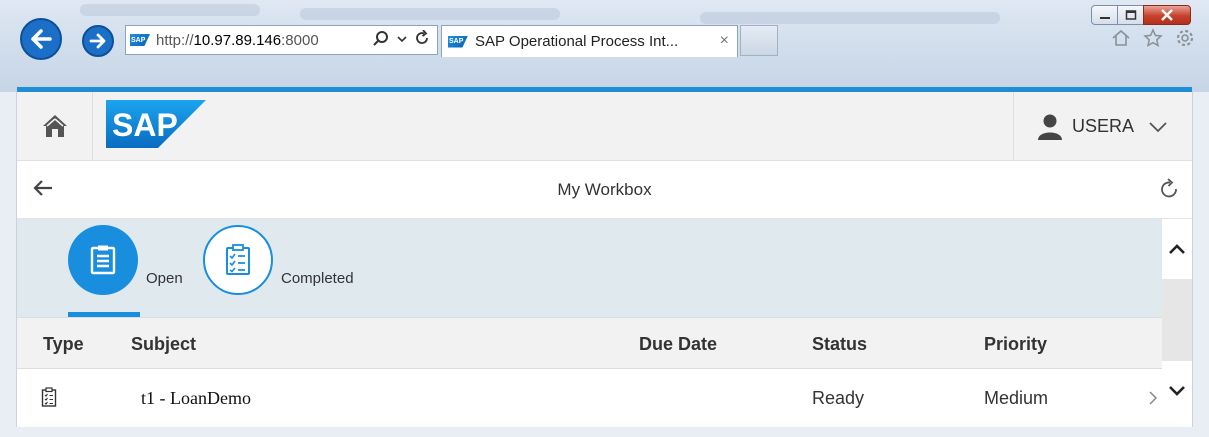  Describe the element at coordinates (278, 260) in the screenshot. I see `tab-completed: Completed` at that location.